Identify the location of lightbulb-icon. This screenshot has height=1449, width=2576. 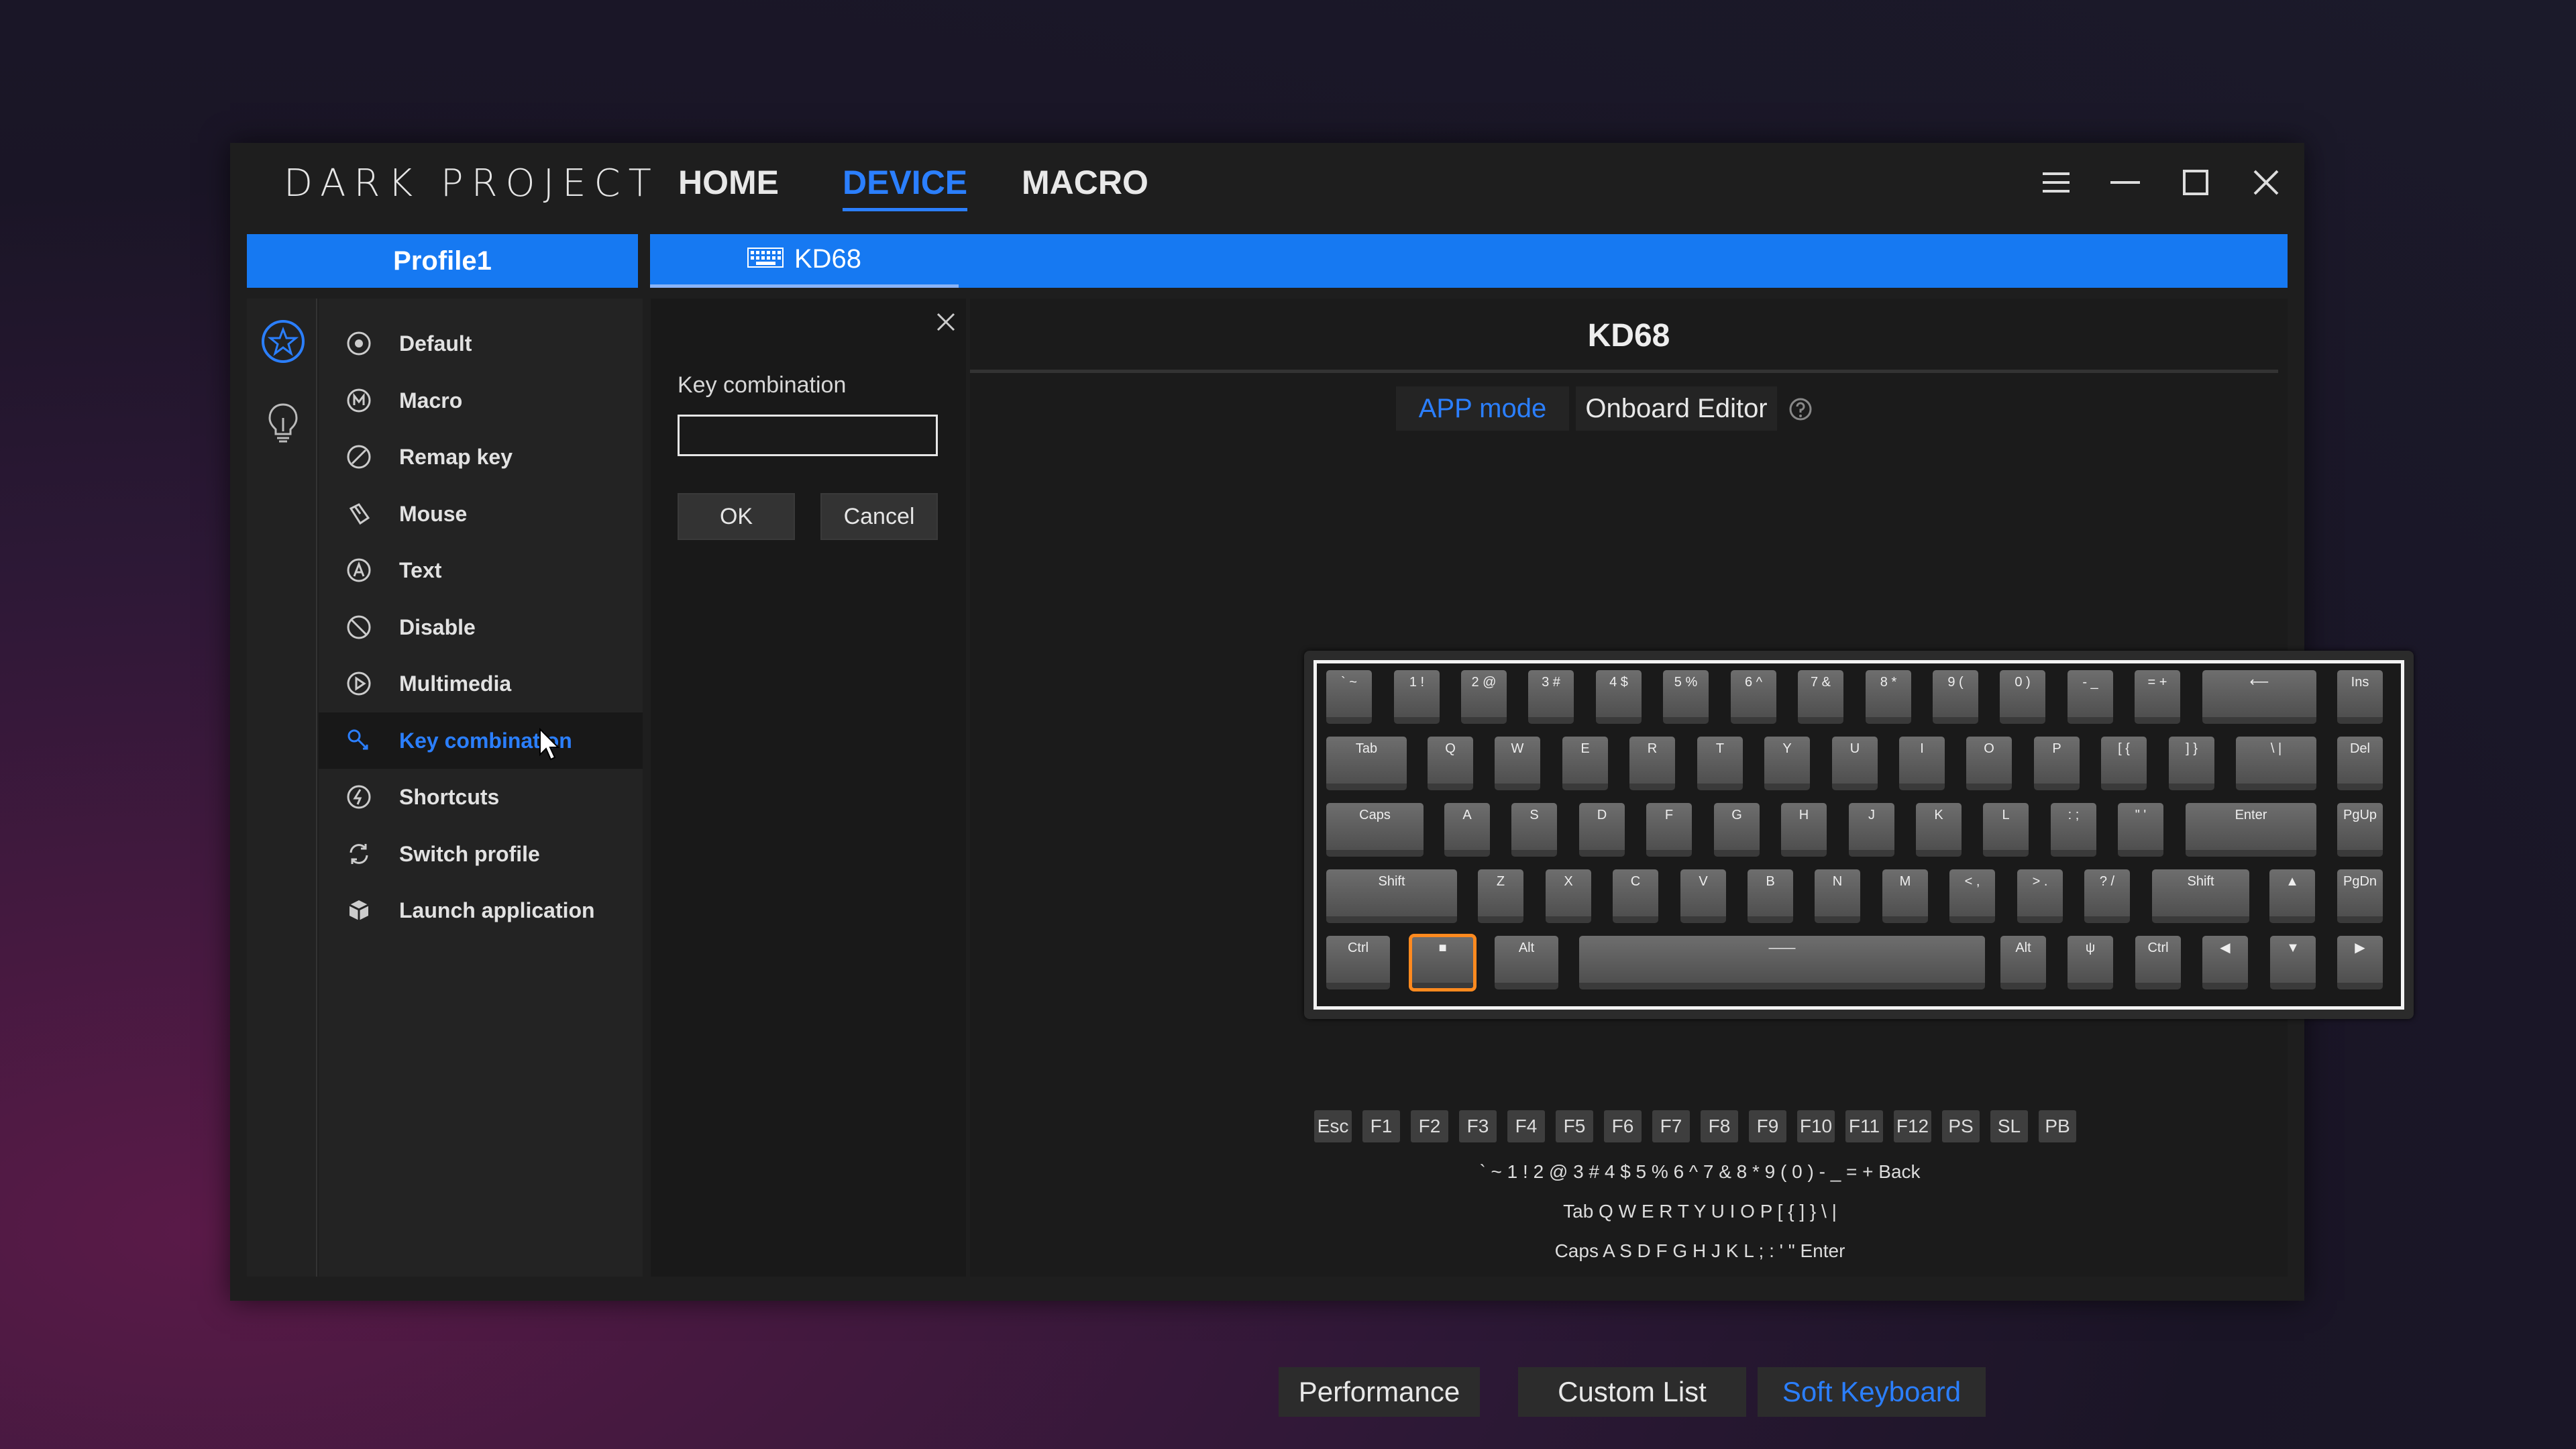
(283, 422).